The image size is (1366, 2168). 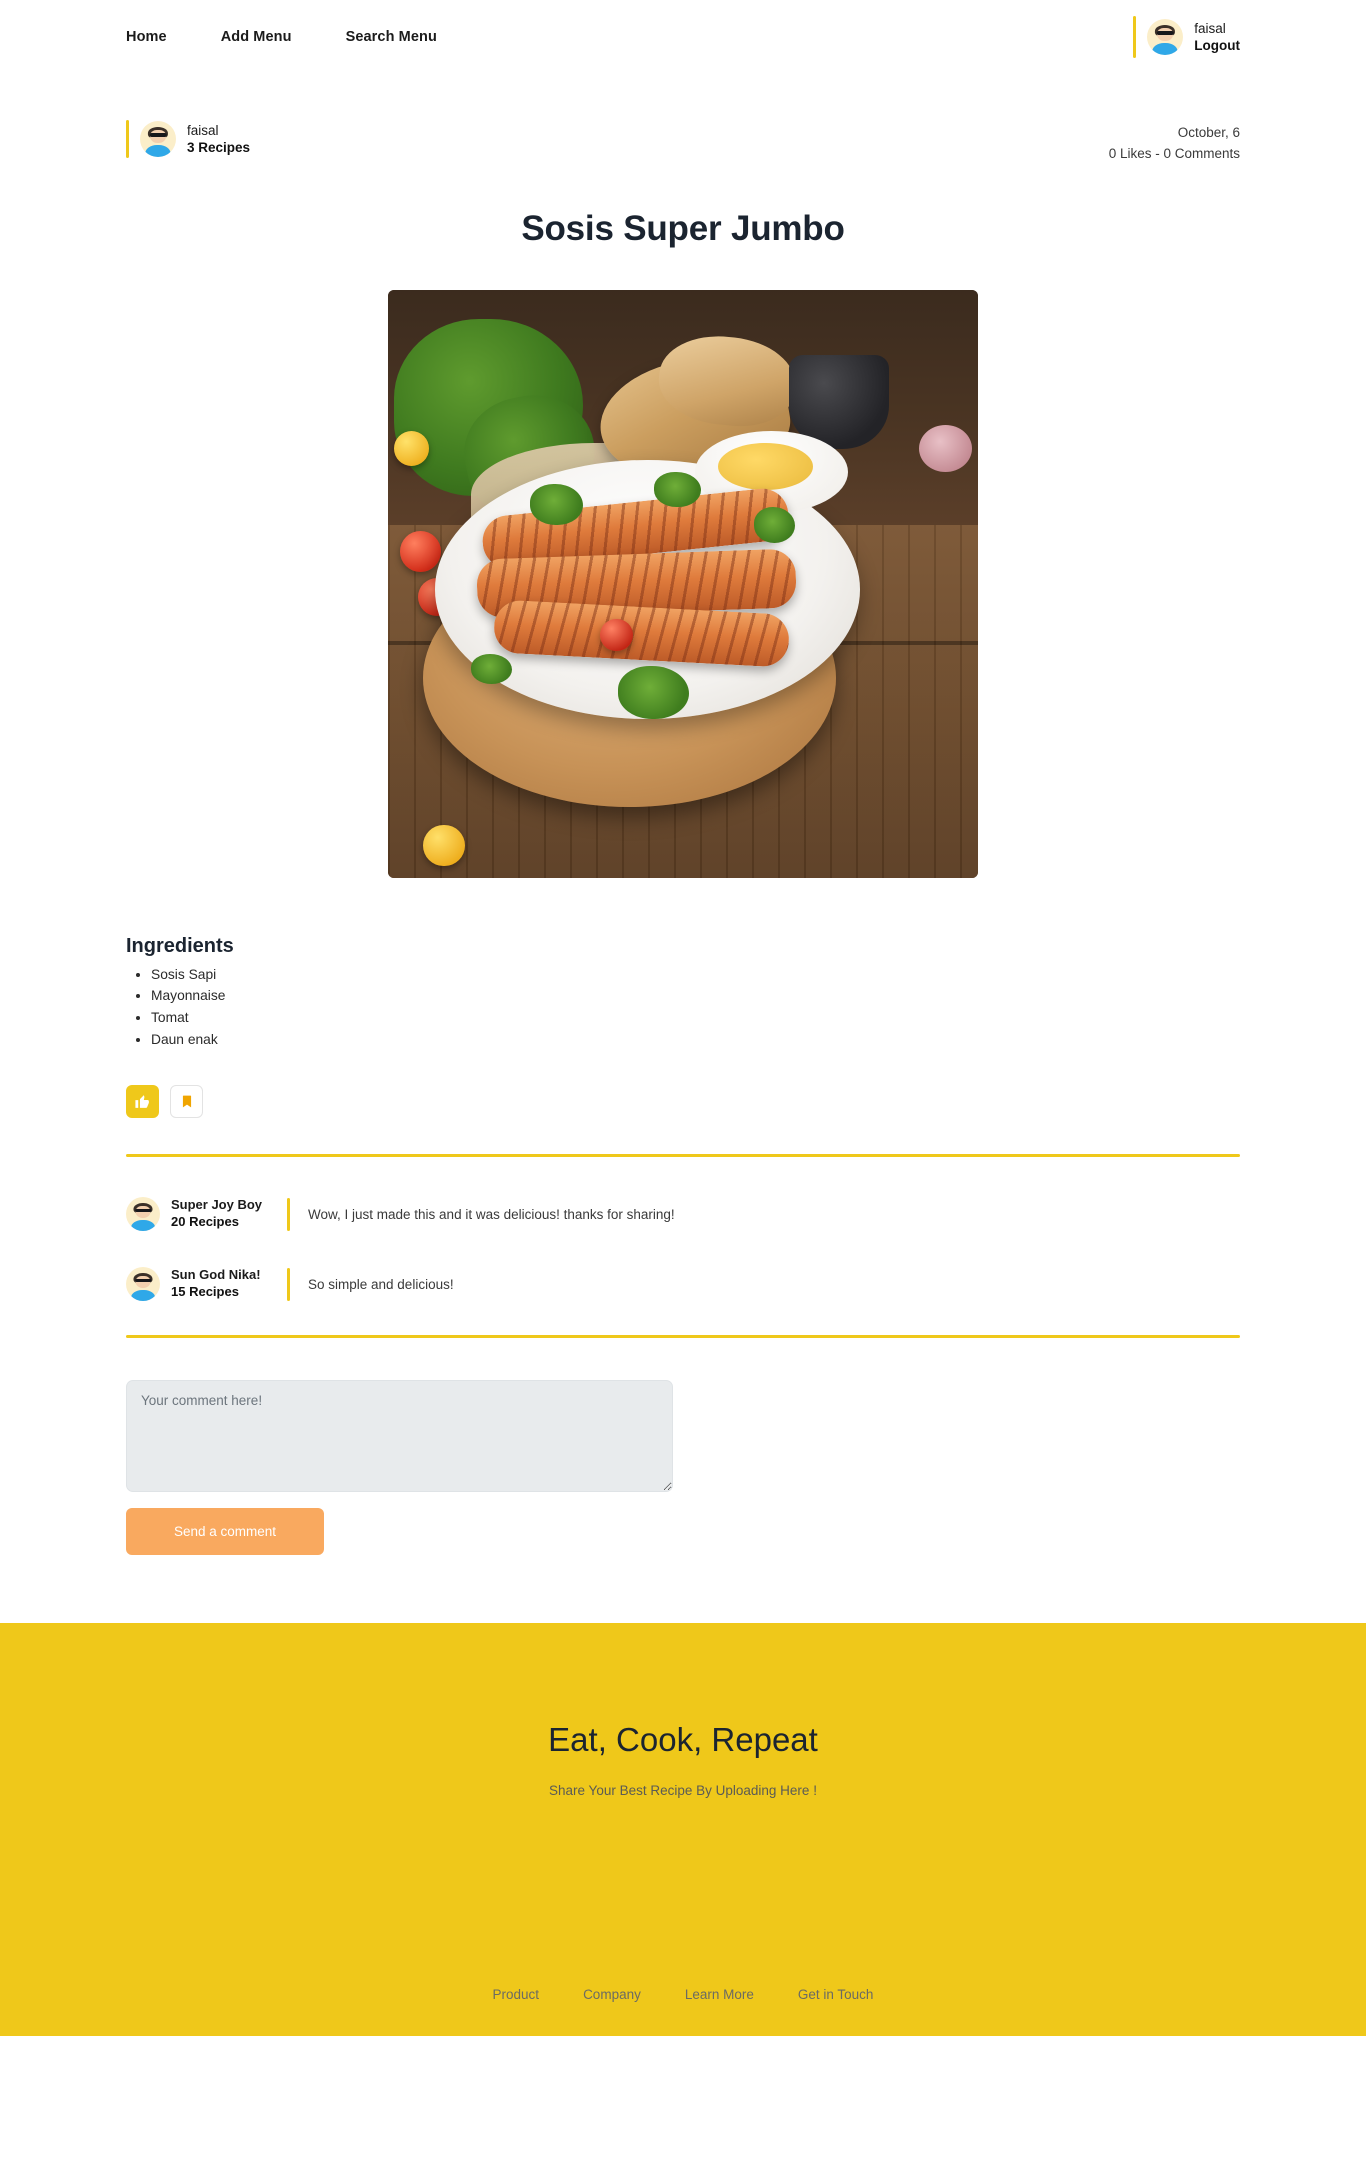 I want to click on list-item: Daun enak, so click(x=695, y=1040).